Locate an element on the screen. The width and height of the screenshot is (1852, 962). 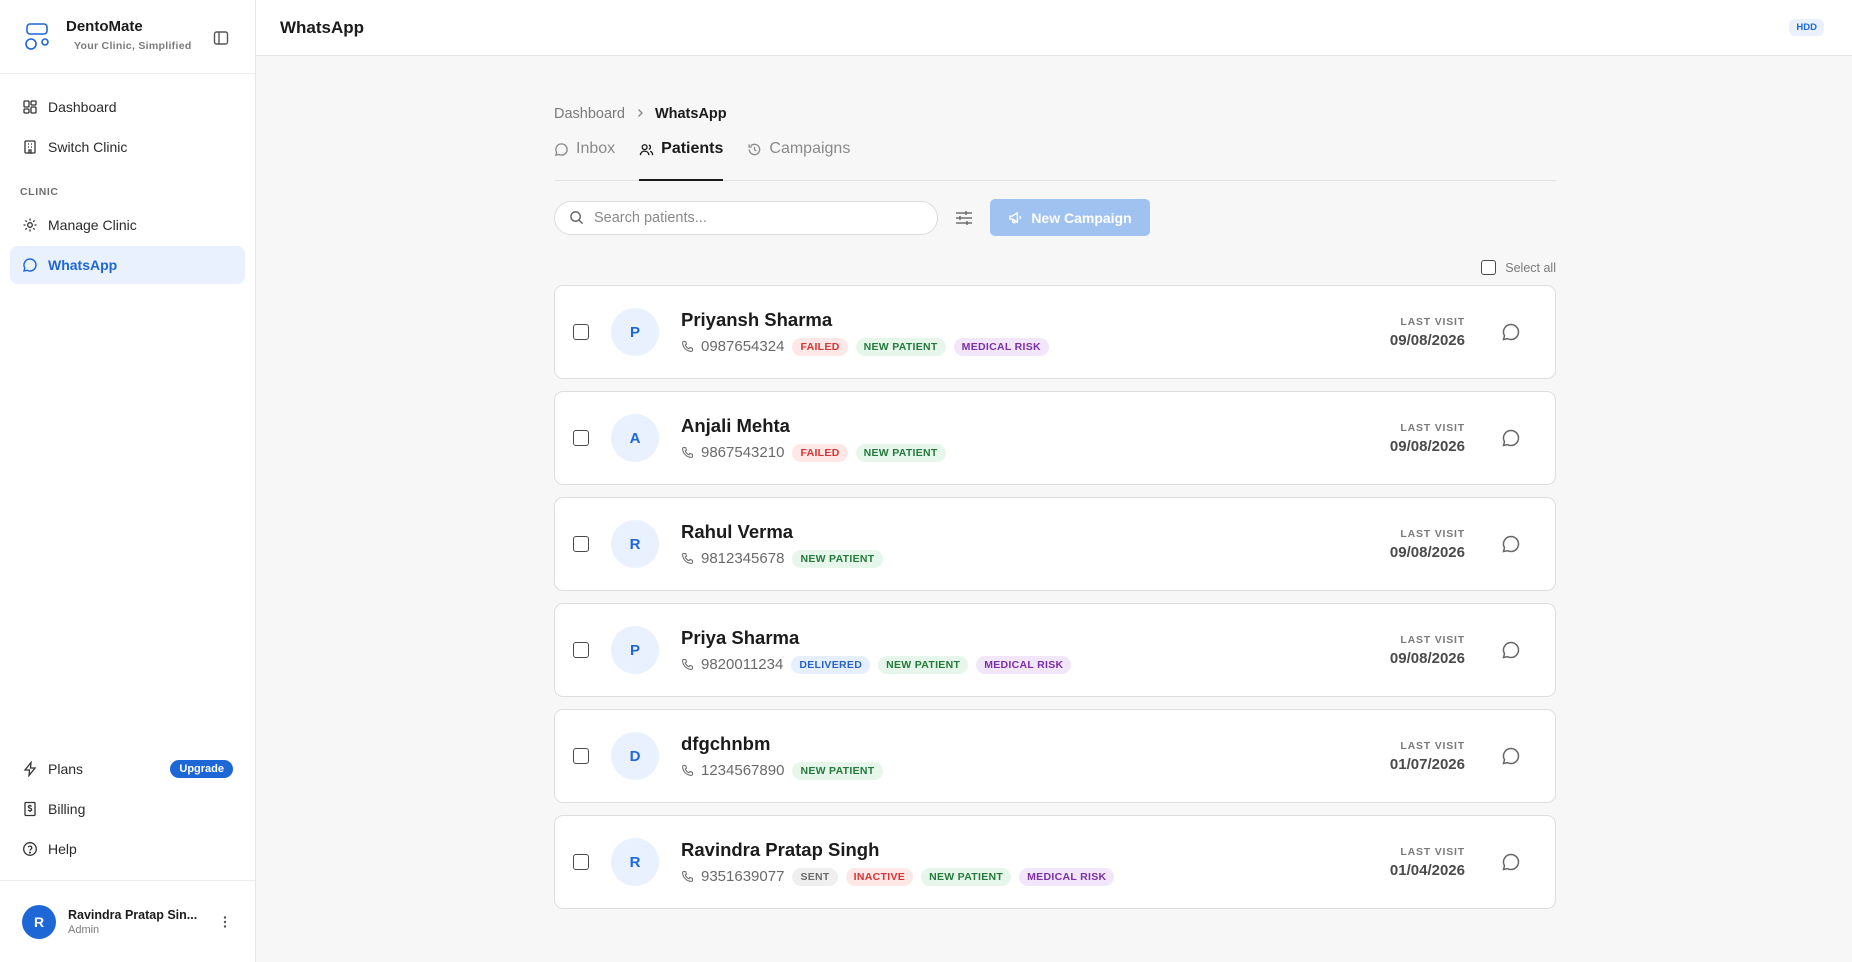
patient-name: Priyansh Sharma is located at coordinates (757, 319).